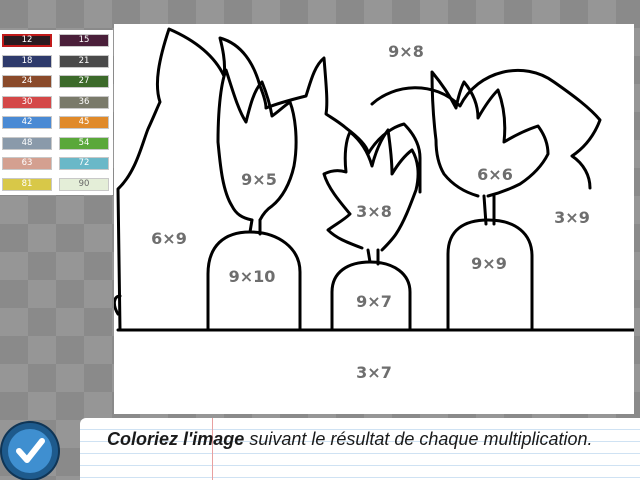  Describe the element at coordinates (27, 81) in the screenshot. I see `palette-swatch-24: 24` at that location.